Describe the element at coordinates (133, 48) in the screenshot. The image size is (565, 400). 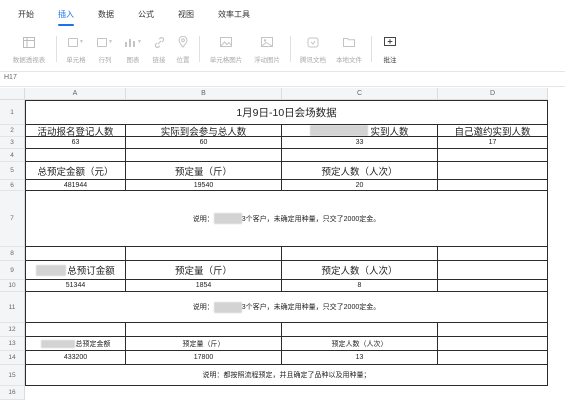
I see `chart-button: ▼ 图表` at that location.